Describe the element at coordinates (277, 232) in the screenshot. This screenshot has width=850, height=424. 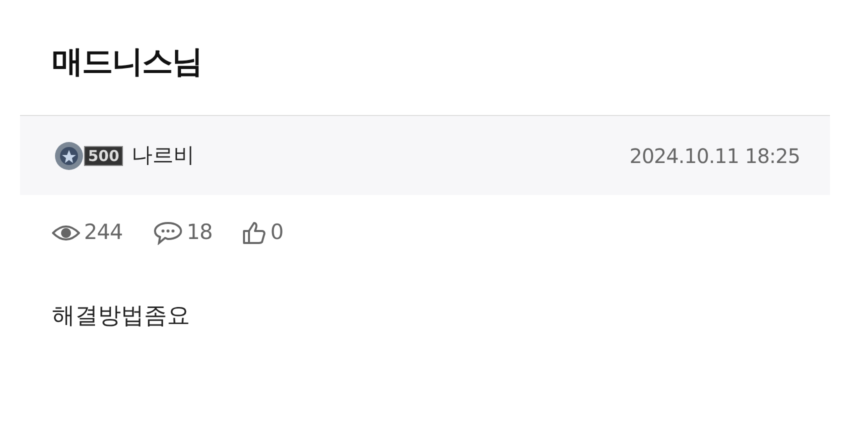
I see `like-count: 0` at that location.